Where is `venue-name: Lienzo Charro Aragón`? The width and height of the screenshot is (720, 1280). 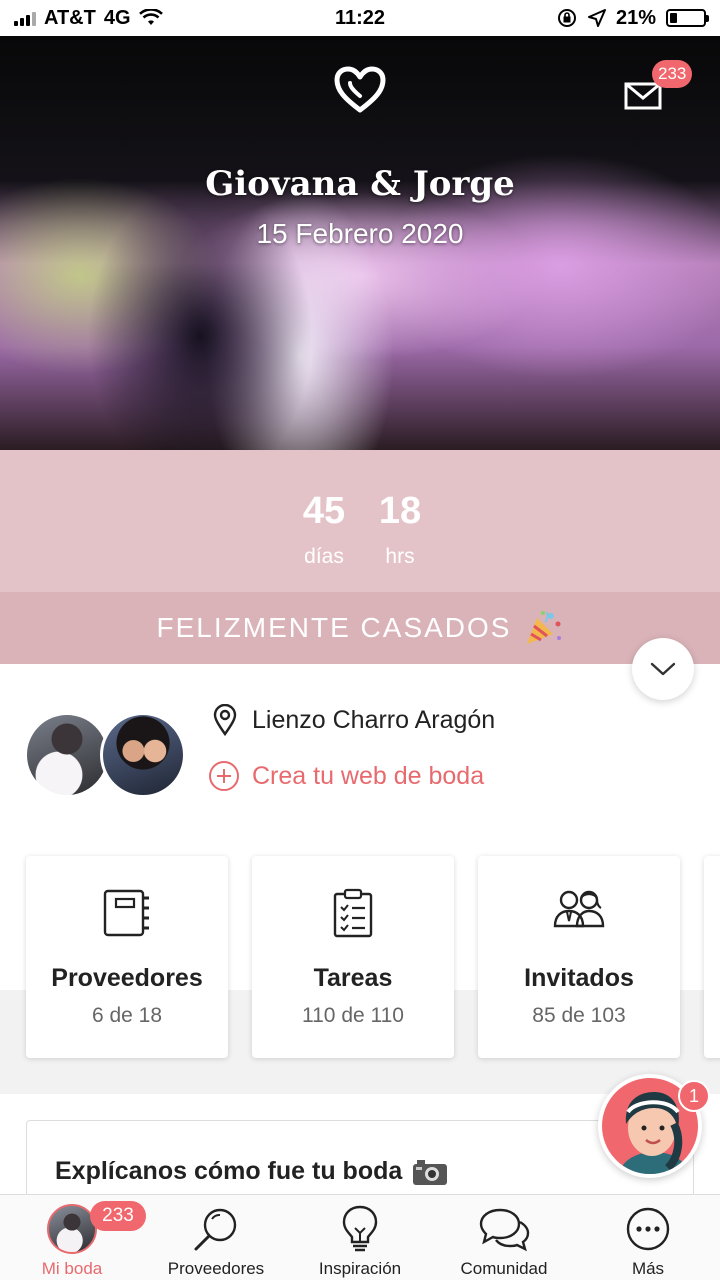 venue-name: Lienzo Charro Aragón is located at coordinates (374, 719).